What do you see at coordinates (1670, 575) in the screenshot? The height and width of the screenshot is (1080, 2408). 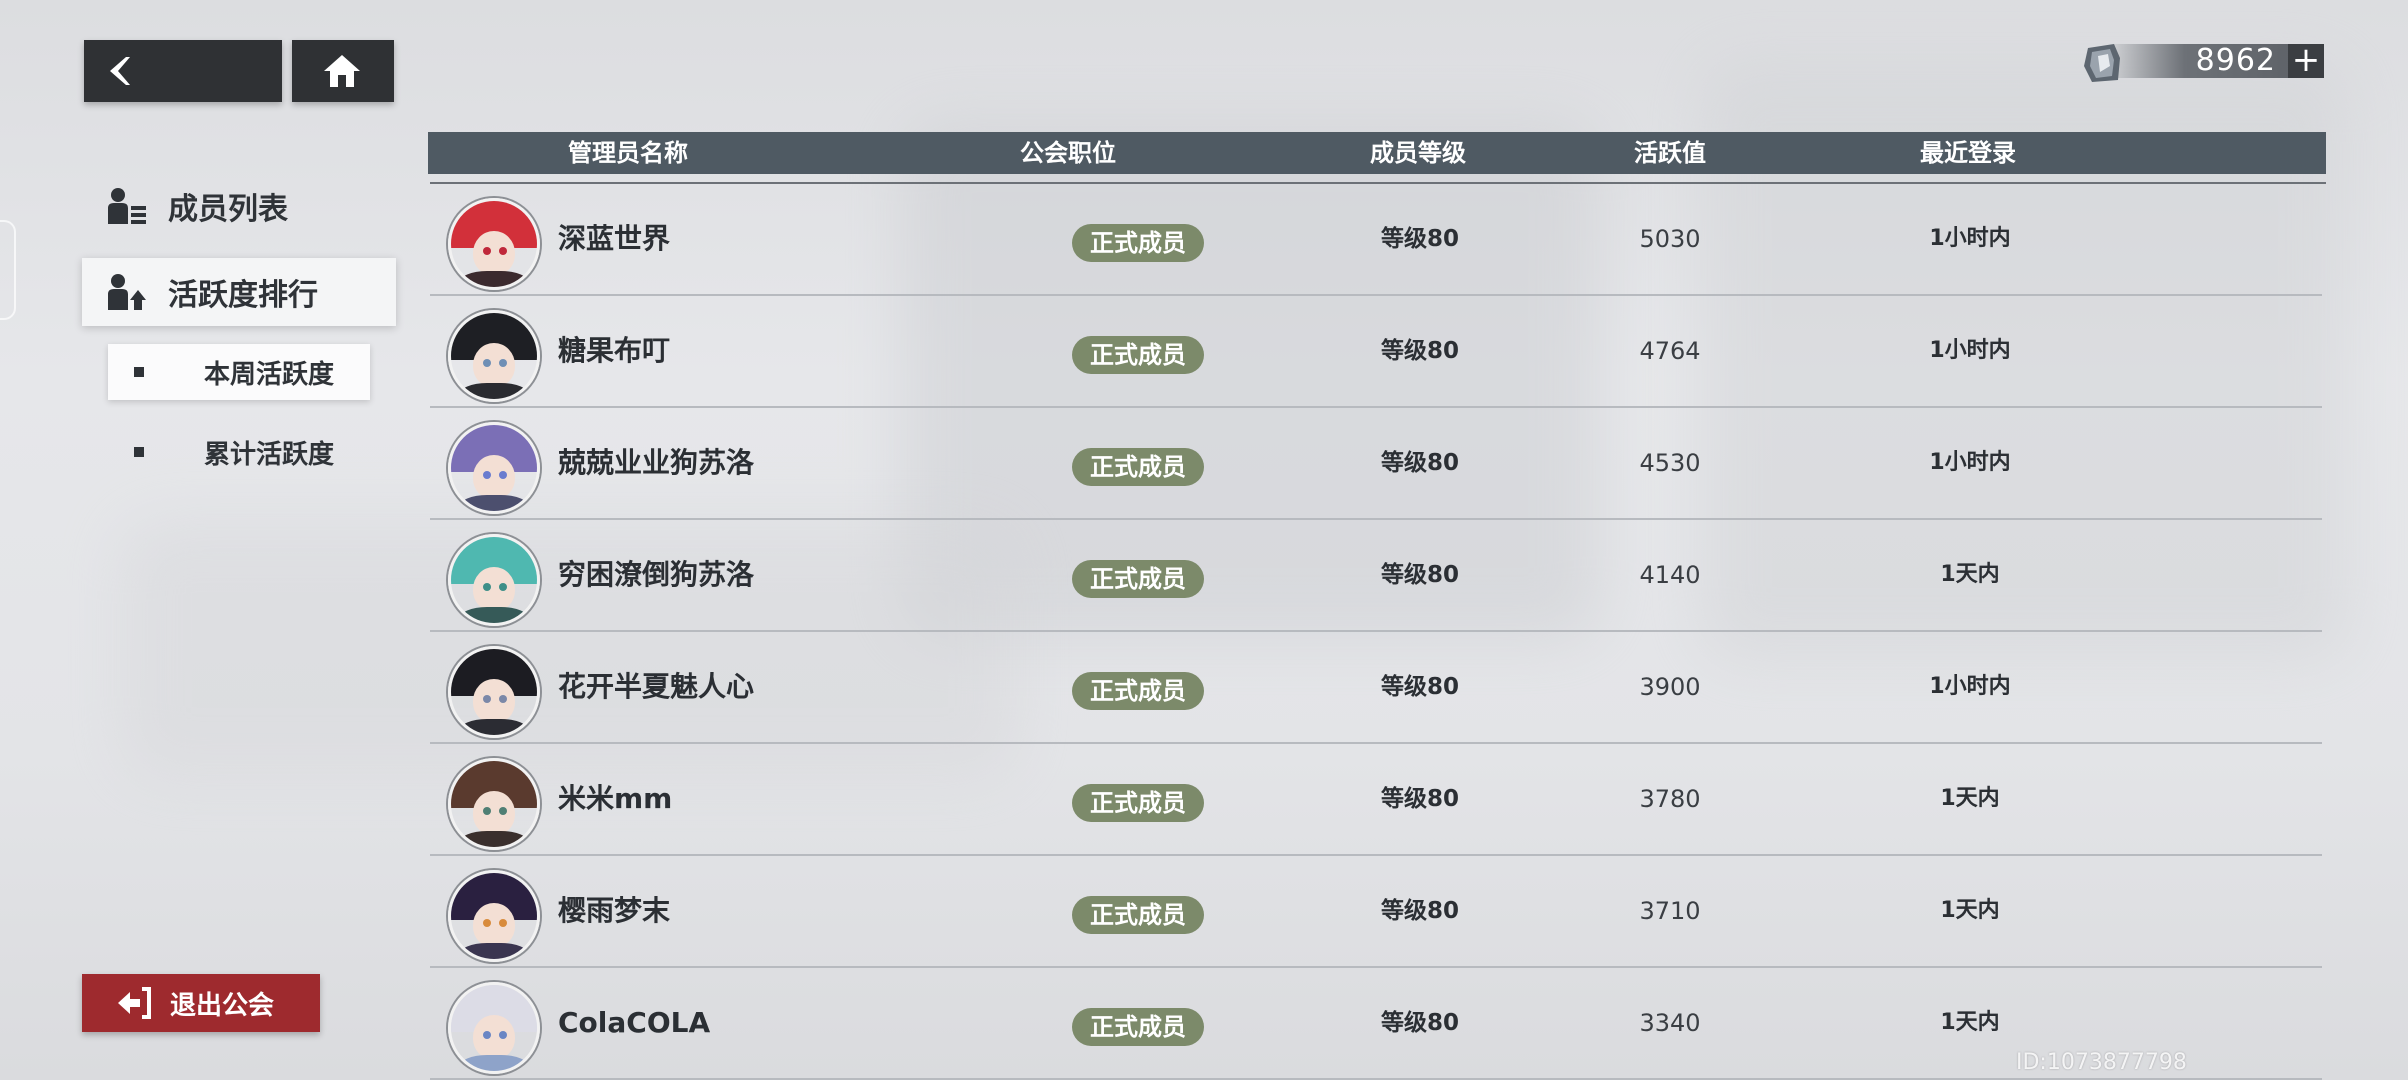 I see `activity-value: 4140` at bounding box center [1670, 575].